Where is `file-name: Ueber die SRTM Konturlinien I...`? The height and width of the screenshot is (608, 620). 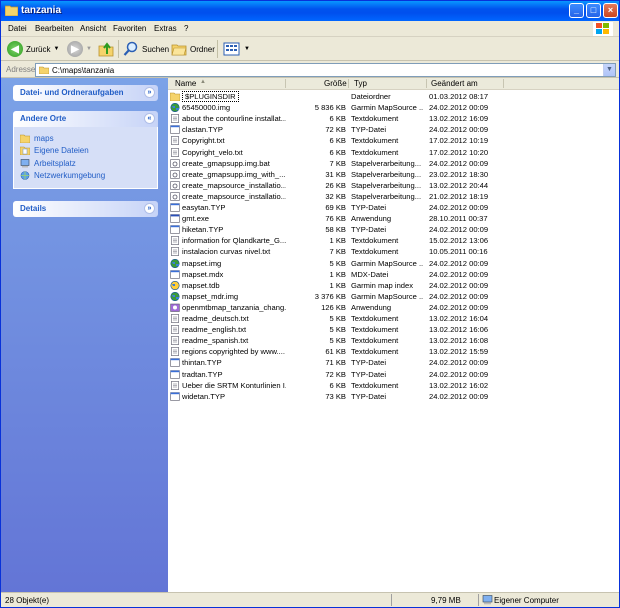 file-name: Ueber die SRTM Konturlinien I... is located at coordinates (234, 385).